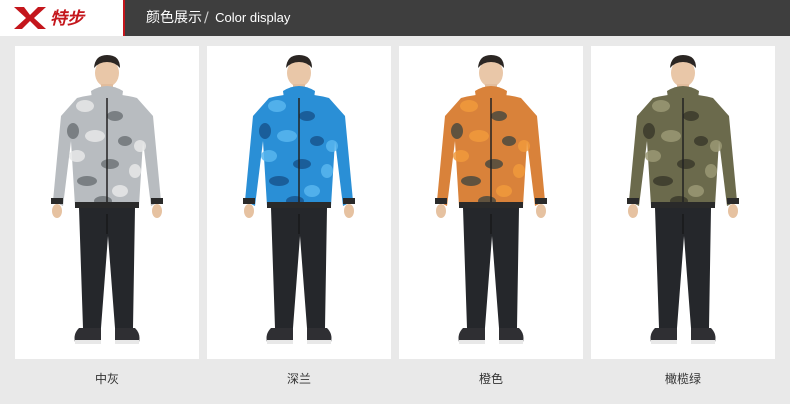 This screenshot has width=790, height=404. I want to click on color-label: 中灰, so click(106, 379).